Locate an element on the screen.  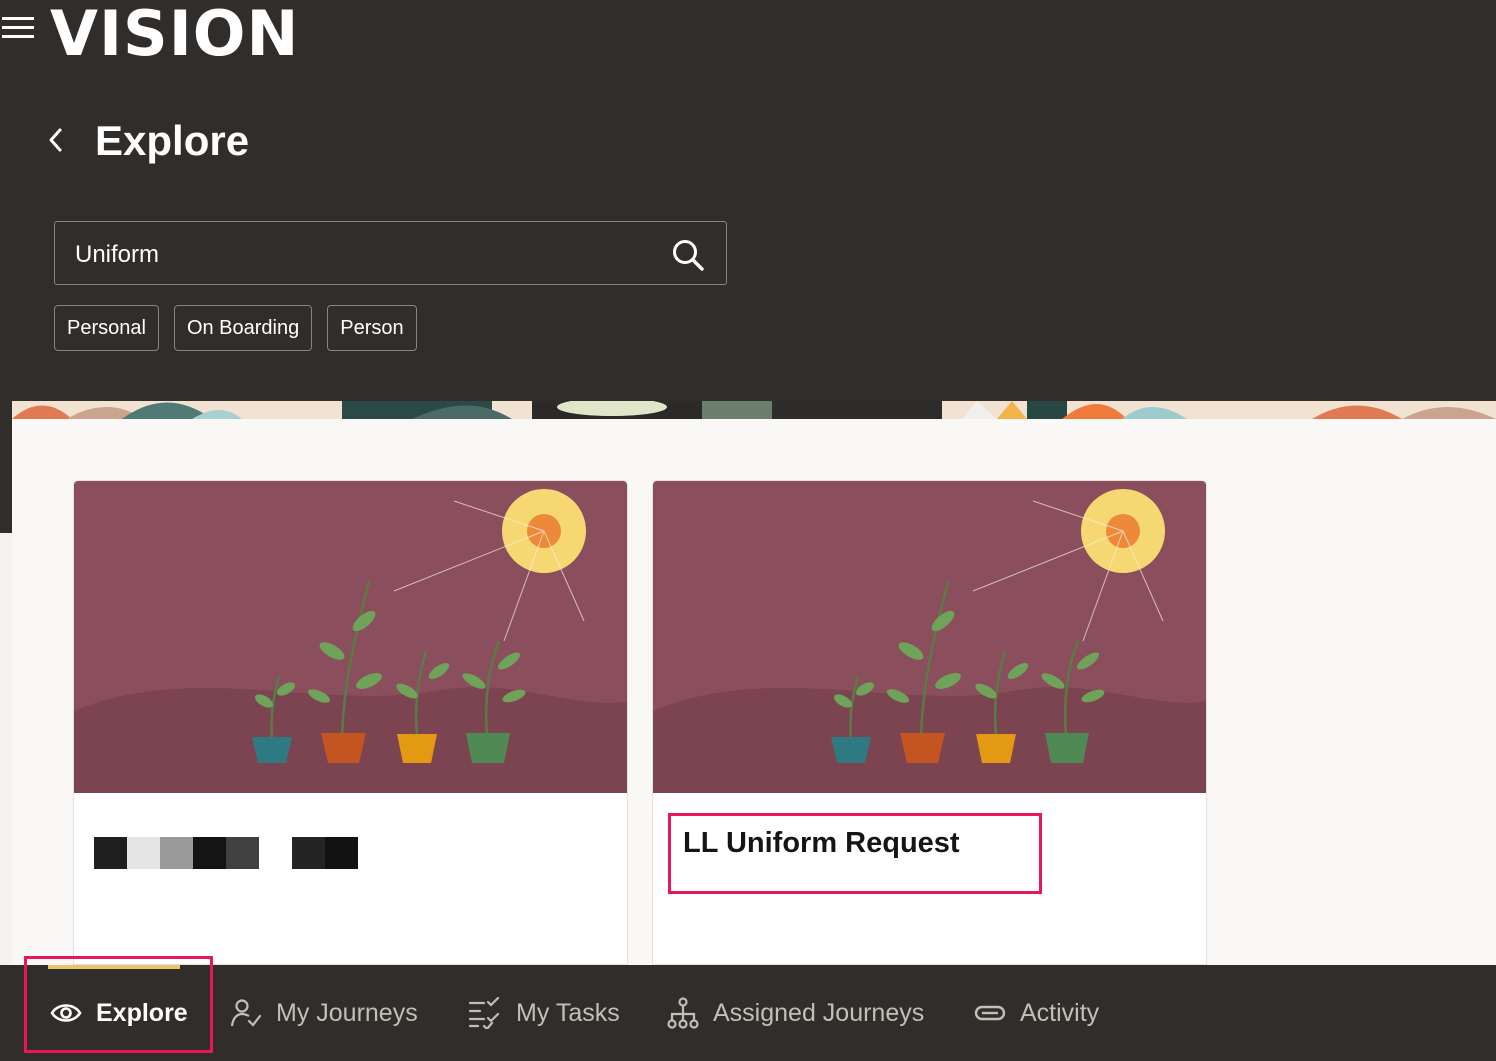
filter-chips: Personal On Boarding Person is located at coordinates (235, 328).